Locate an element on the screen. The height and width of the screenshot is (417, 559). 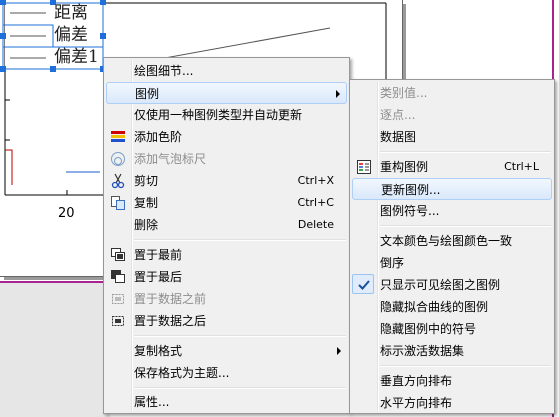
x-tick-label: 20 is located at coordinates (66, 213).